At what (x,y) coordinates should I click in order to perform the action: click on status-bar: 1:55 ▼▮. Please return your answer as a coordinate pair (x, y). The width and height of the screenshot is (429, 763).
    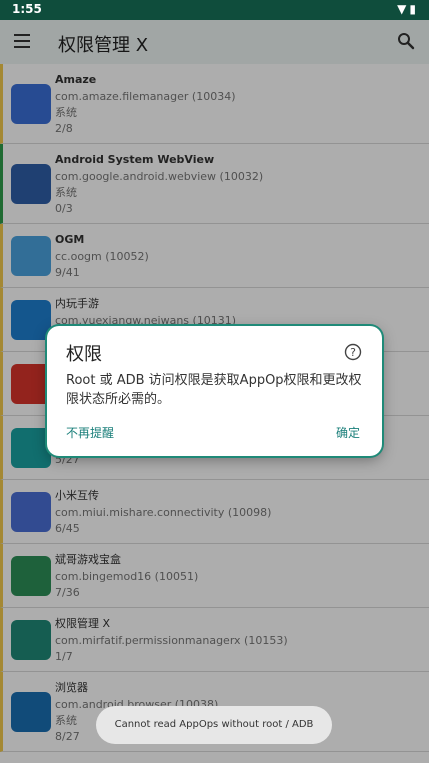
    Looking at the image, I should click on (214, 10).